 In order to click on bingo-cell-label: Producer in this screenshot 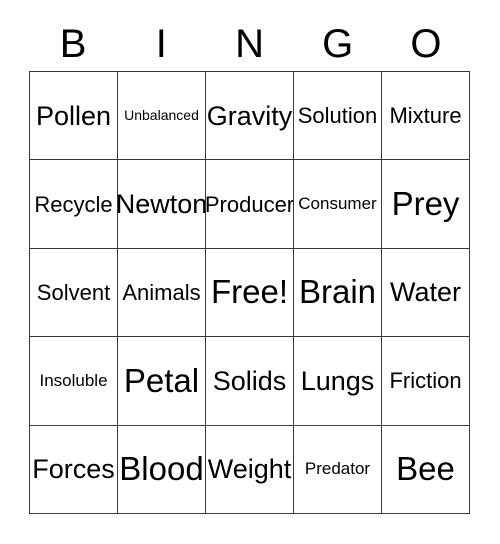, I will do `click(250, 204)`.